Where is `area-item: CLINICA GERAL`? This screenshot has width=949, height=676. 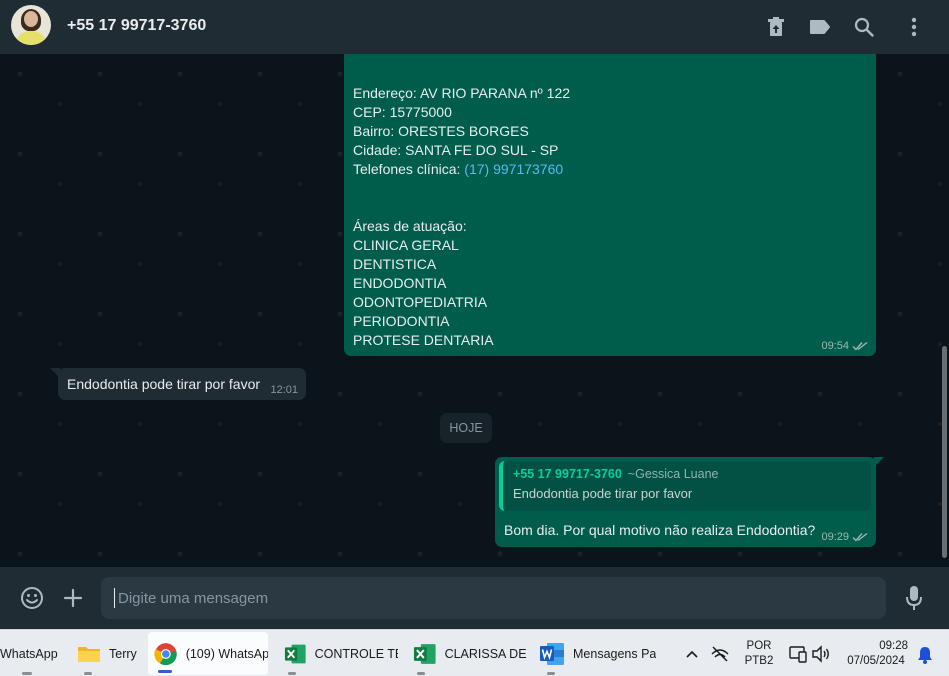 area-item: CLINICA GERAL is located at coordinates (406, 245).